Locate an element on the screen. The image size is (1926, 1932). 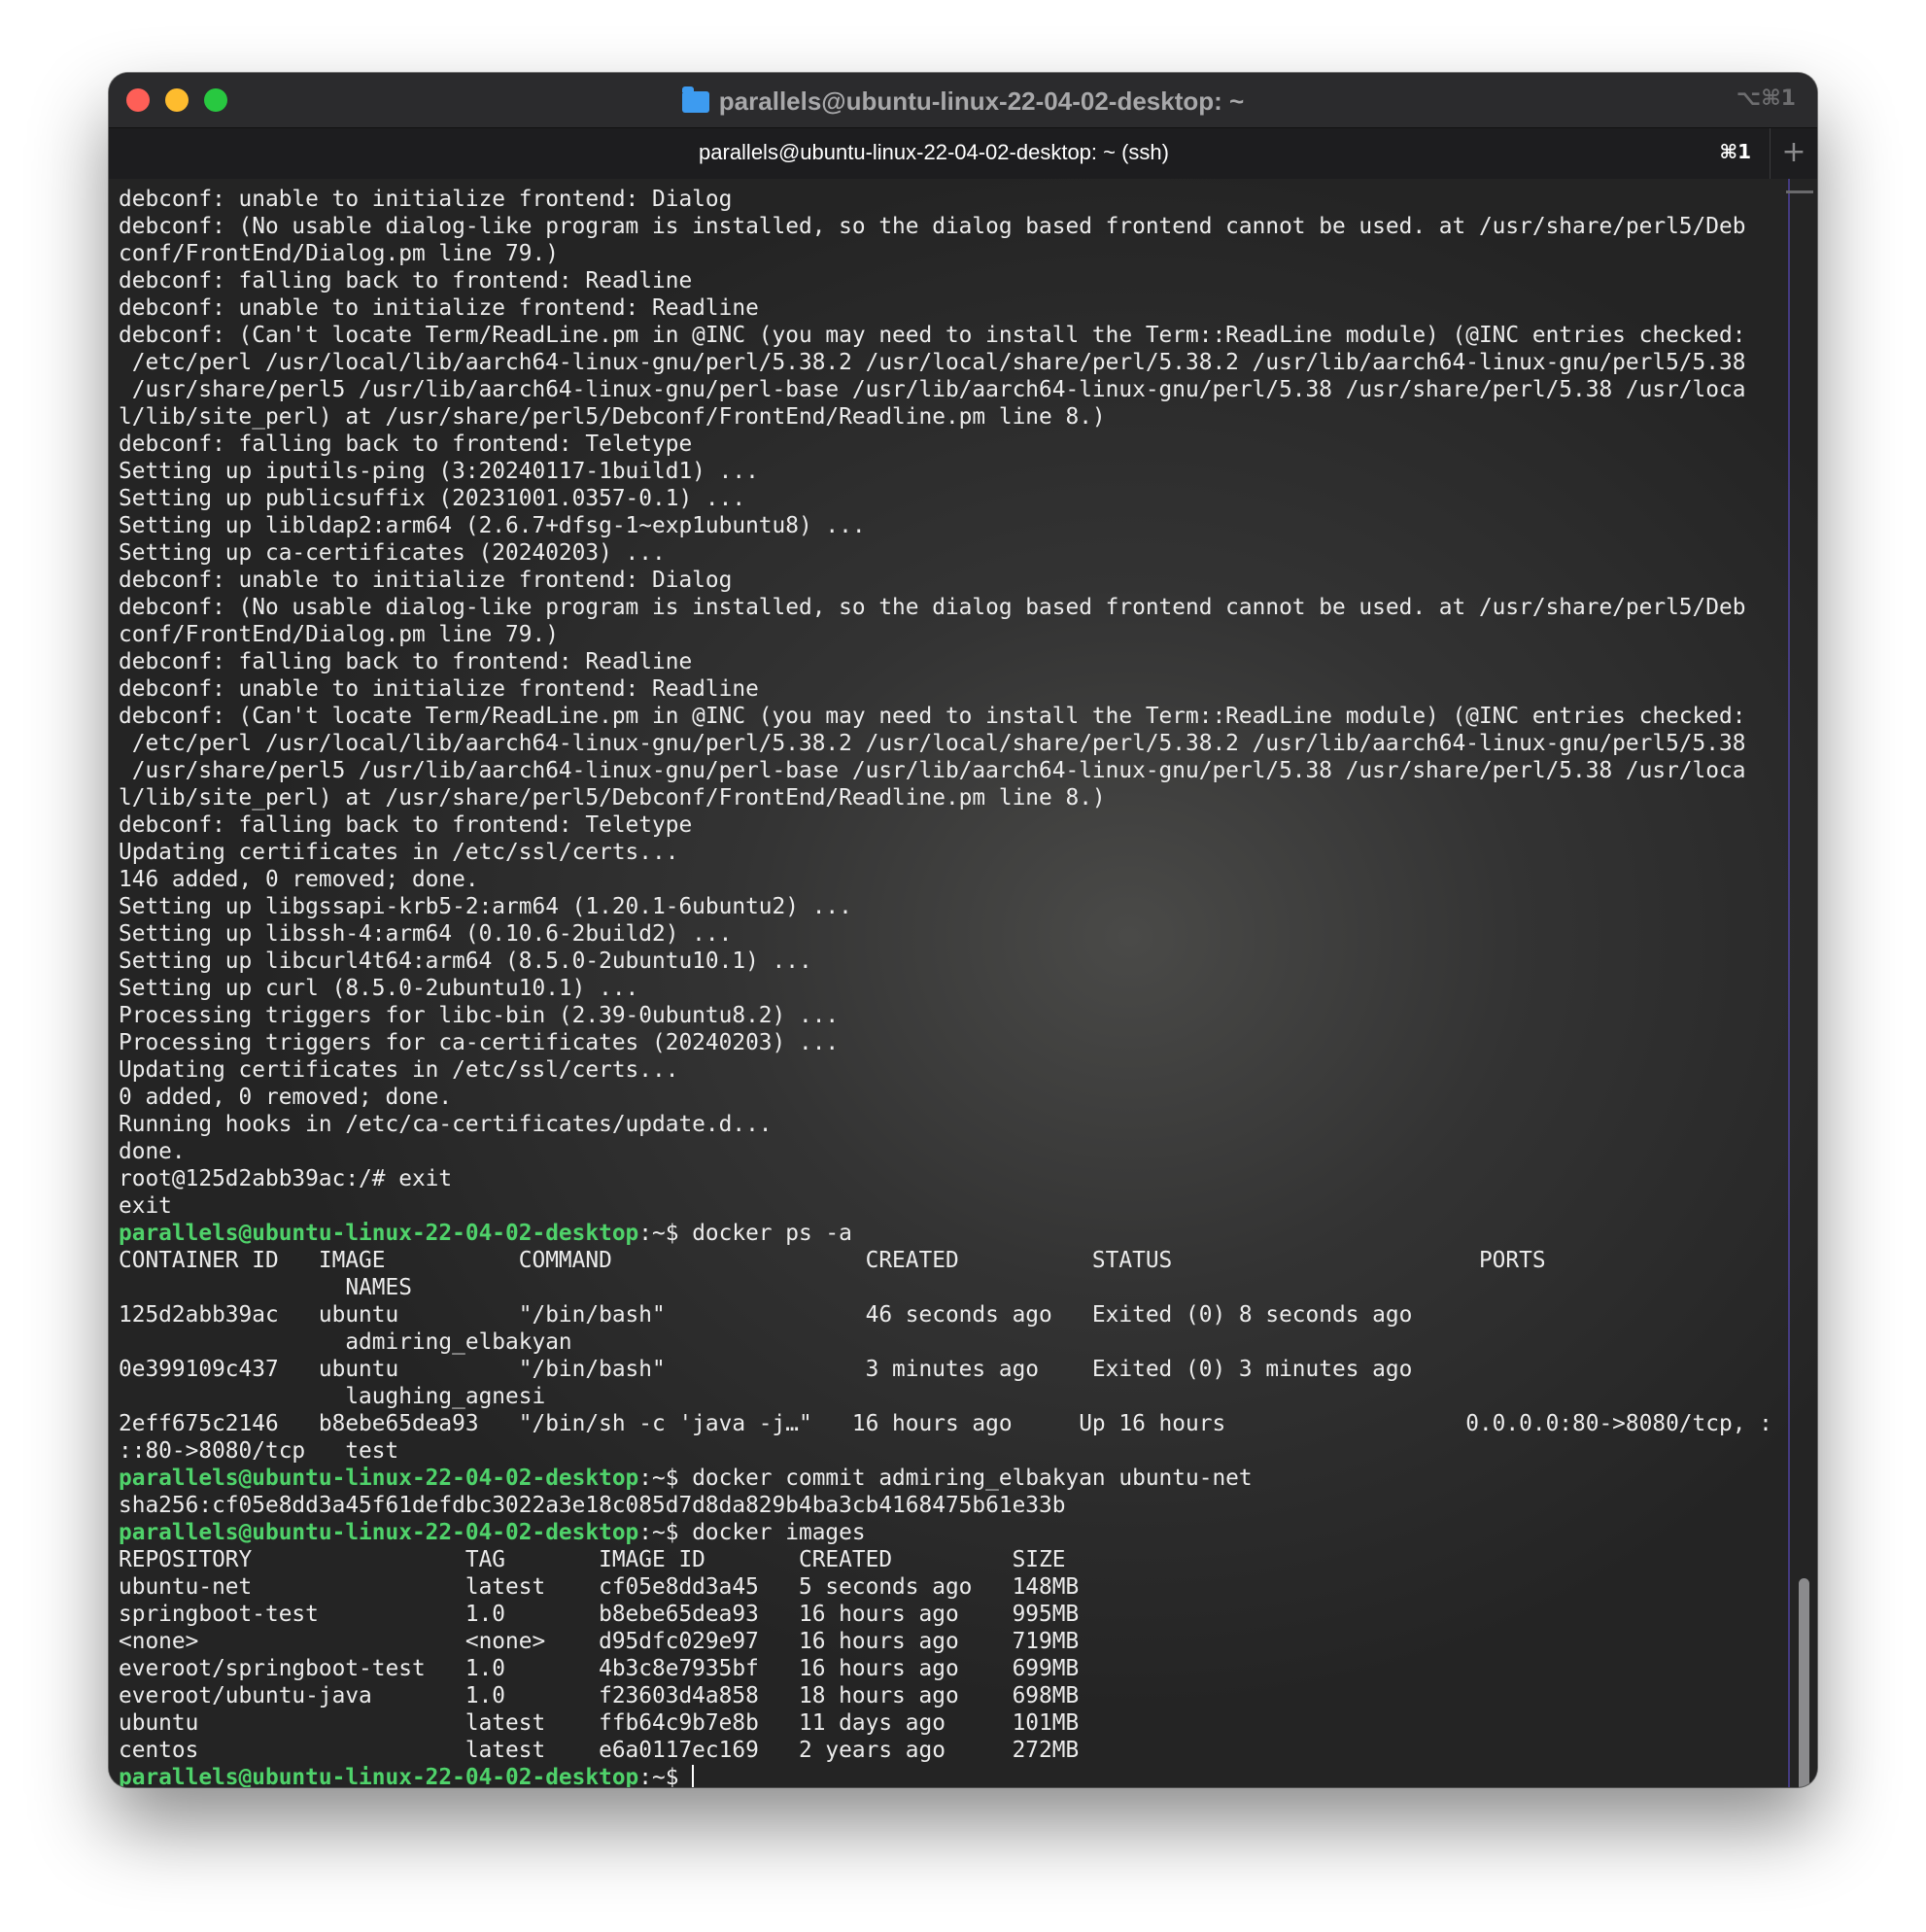
tab-shortcut: ⌘1 is located at coordinates (1735, 151).